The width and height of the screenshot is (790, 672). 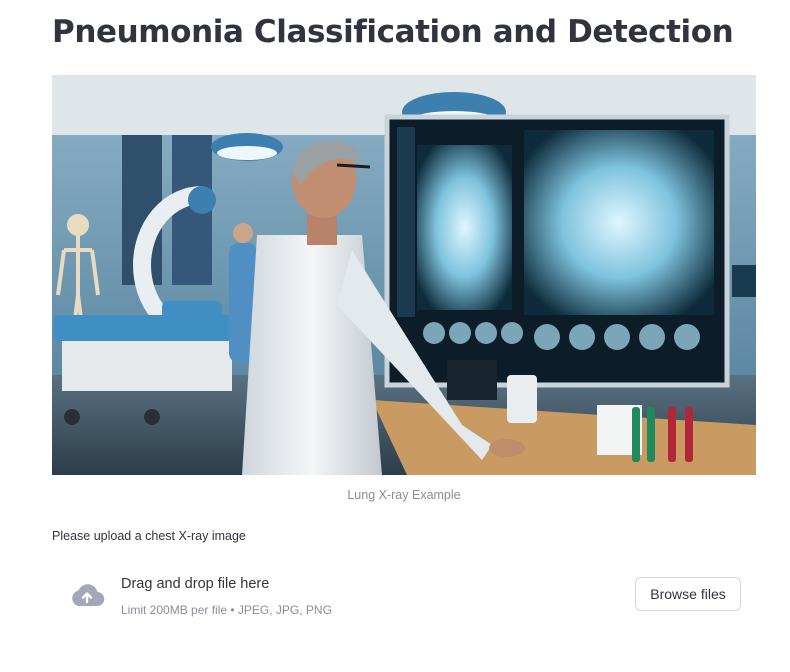 What do you see at coordinates (195, 584) in the screenshot?
I see `dropzone-title: Drag and drop file here` at bounding box center [195, 584].